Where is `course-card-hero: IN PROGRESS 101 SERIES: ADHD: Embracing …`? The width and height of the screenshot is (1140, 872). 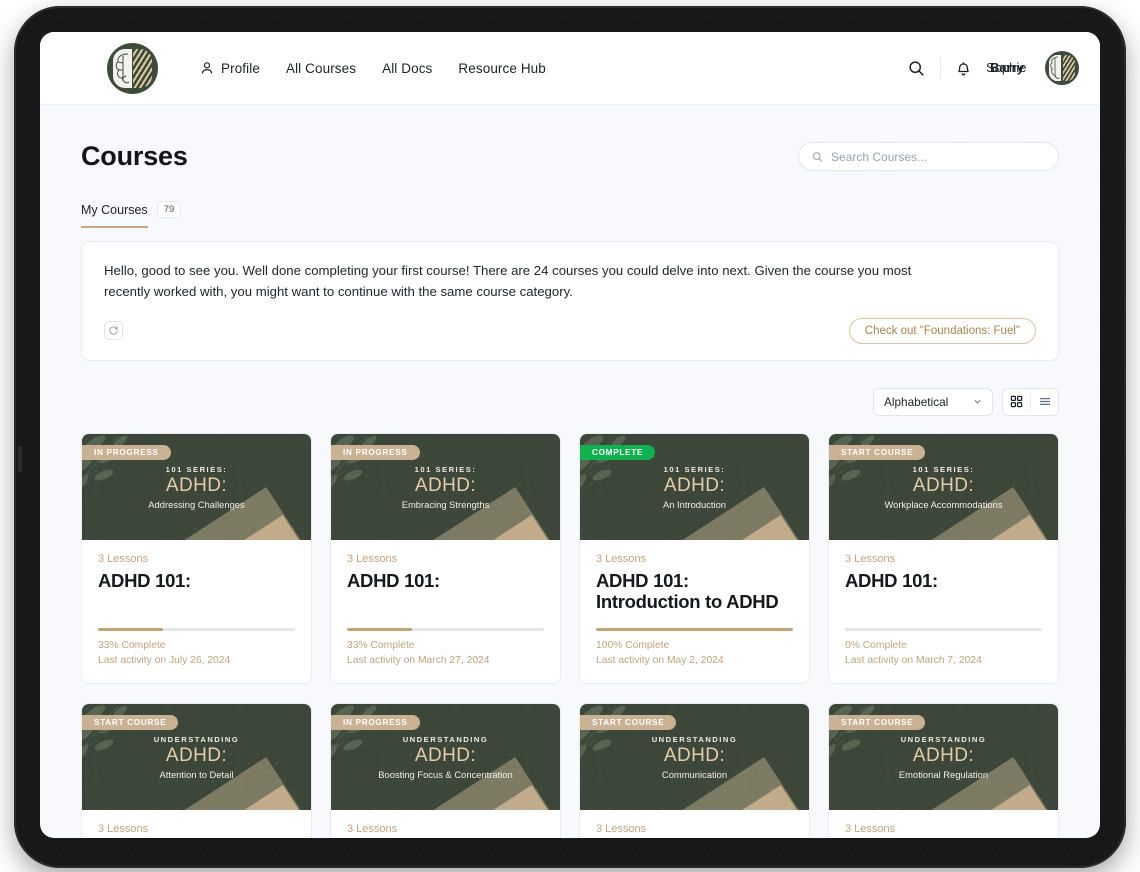
course-card-hero: IN PROGRESS 101 SERIES: ADHD: Embracing … is located at coordinates (445, 486).